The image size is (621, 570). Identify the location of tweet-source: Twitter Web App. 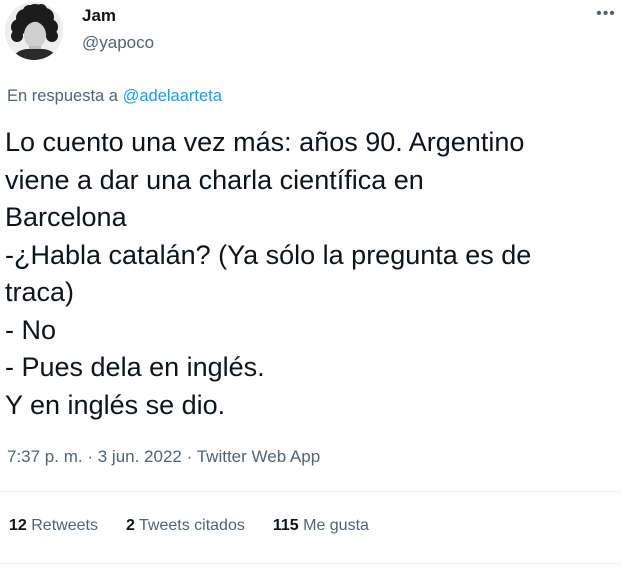
(258, 456).